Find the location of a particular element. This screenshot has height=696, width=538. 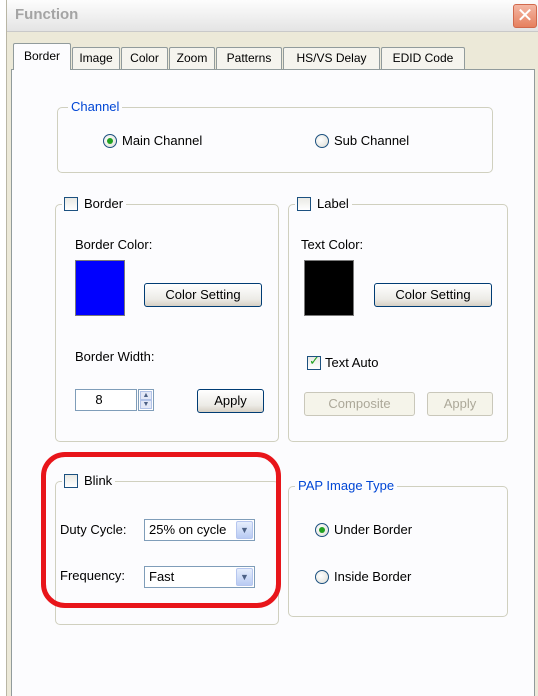

border-legend: Border is located at coordinates (94, 204).